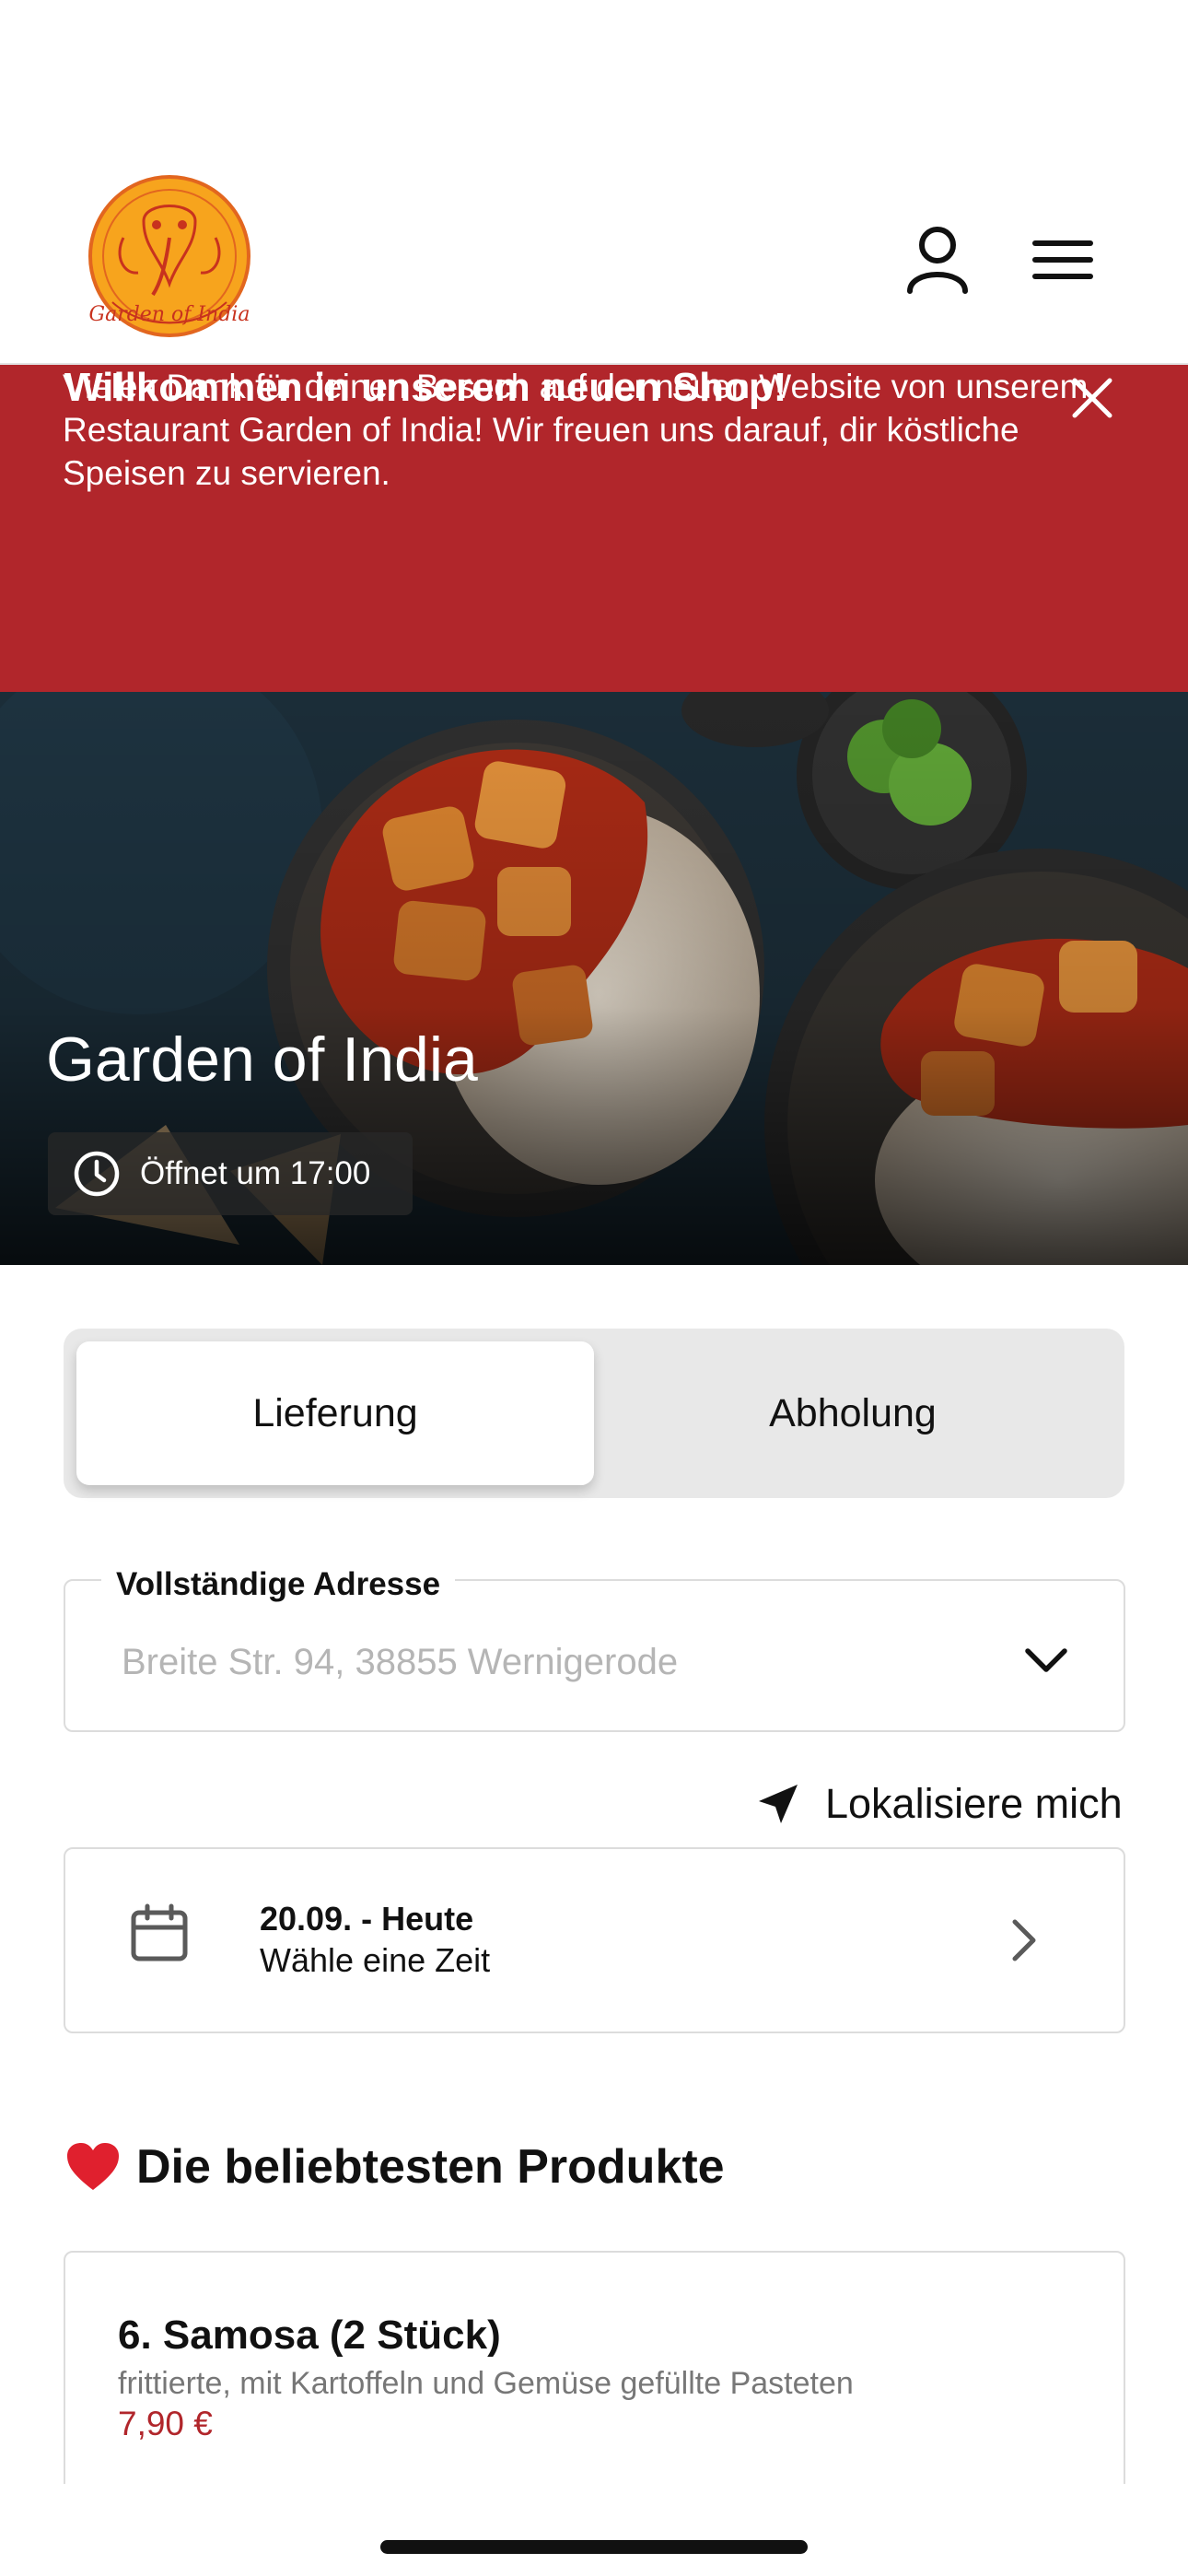  What do you see at coordinates (256, 1173) in the screenshot?
I see `opening-status-text: Öffnet um 17:00` at bounding box center [256, 1173].